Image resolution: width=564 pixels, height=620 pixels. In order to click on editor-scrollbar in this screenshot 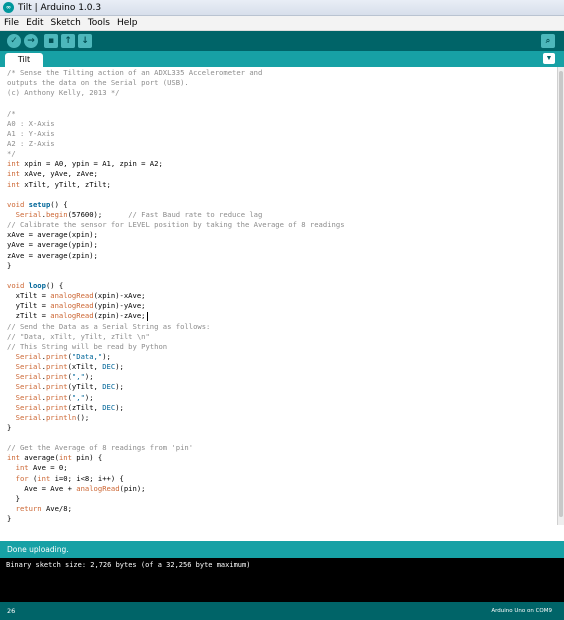, I will do `click(560, 296)`.